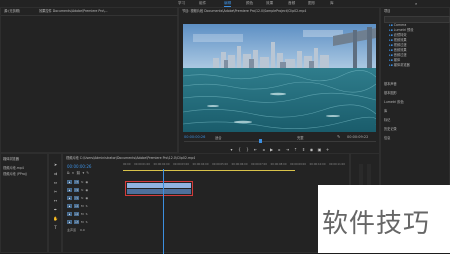 The height and width of the screenshot is (254, 450). I want to click on tab-source: 源:(无剪辑), so click(12, 11).